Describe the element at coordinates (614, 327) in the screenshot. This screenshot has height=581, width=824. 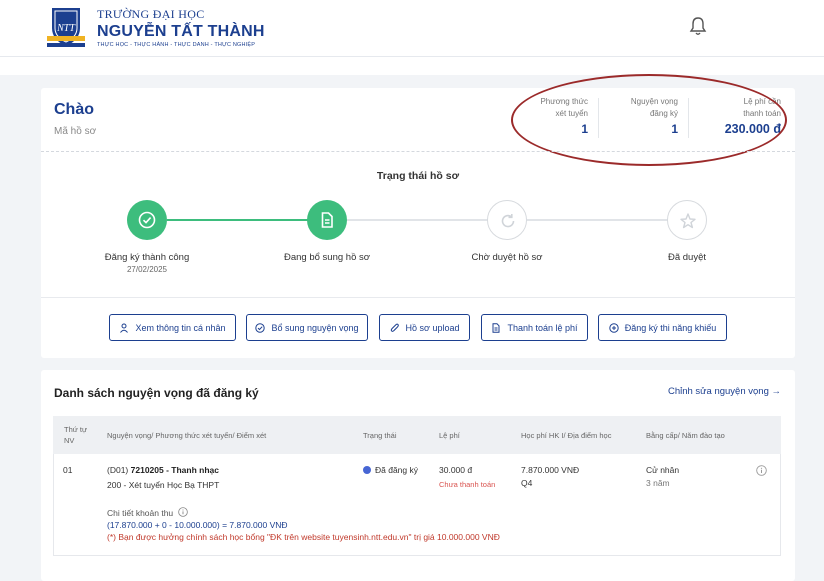
I see `plus-circle-icon` at that location.